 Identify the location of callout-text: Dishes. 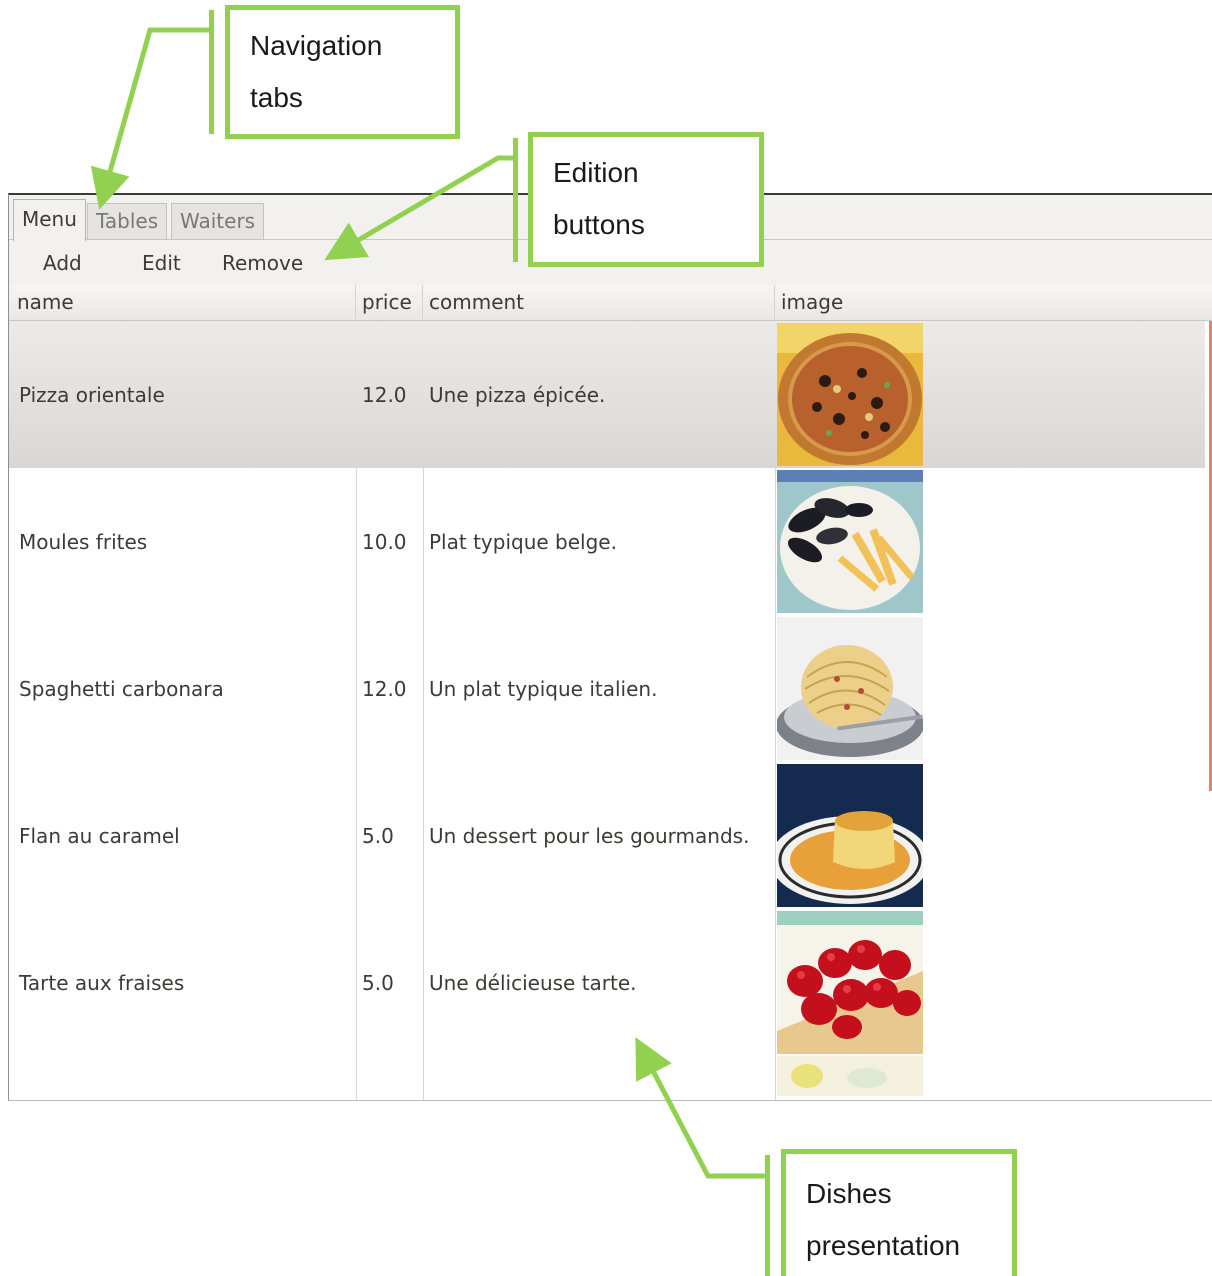
(849, 1193).